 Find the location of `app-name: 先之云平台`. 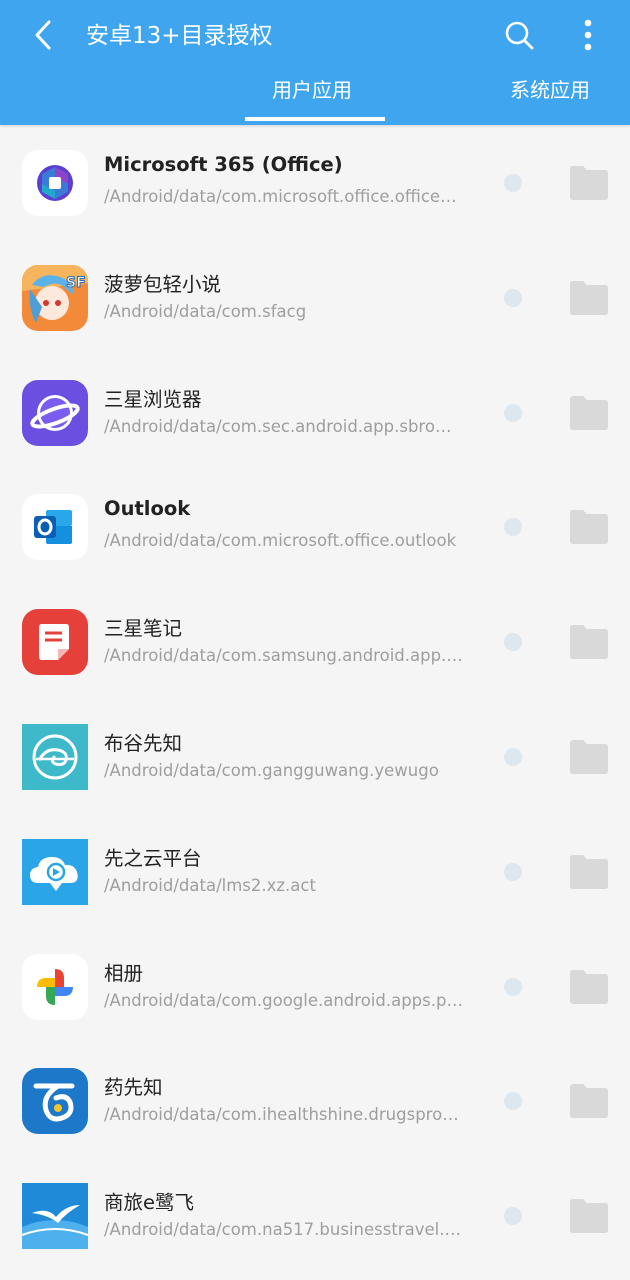

app-name: 先之云平台 is located at coordinates (153, 858).